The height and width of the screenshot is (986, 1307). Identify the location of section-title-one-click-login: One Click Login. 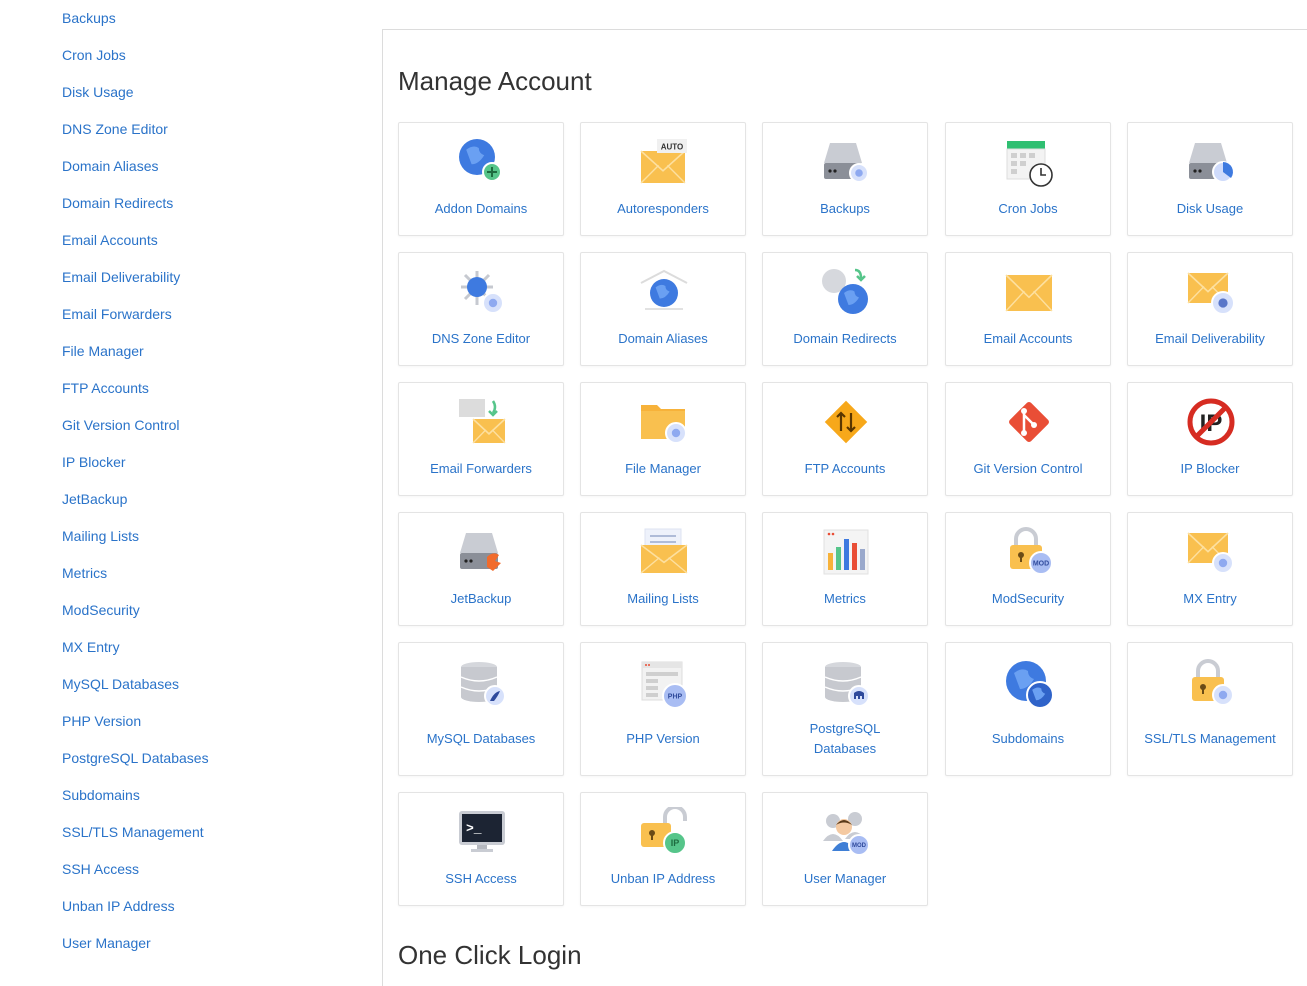
(490, 955).